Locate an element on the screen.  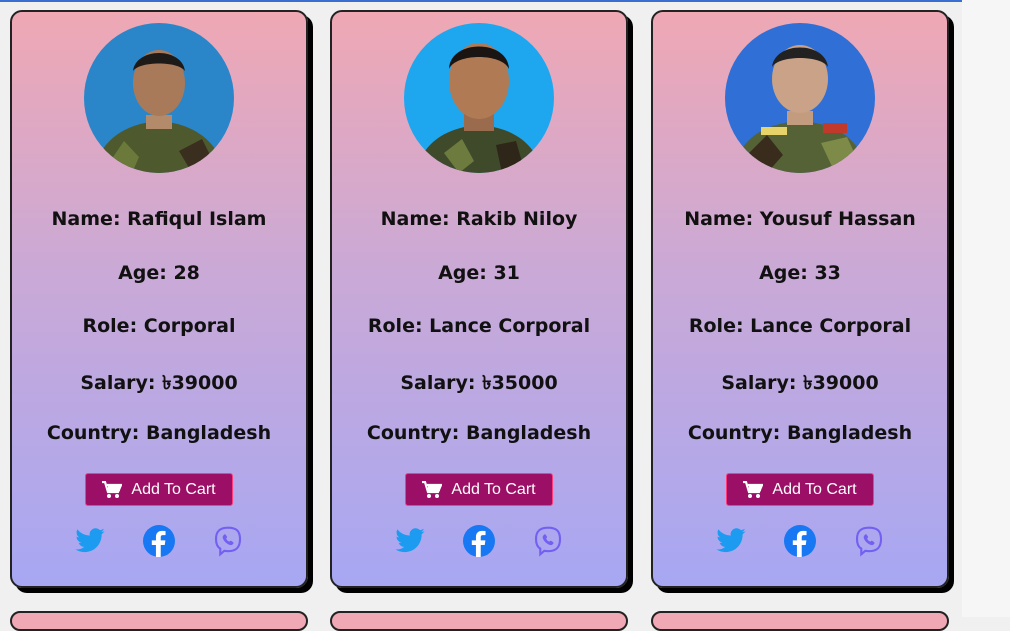
employee-name: Name: Yousuf Hassan is located at coordinates (800, 219).